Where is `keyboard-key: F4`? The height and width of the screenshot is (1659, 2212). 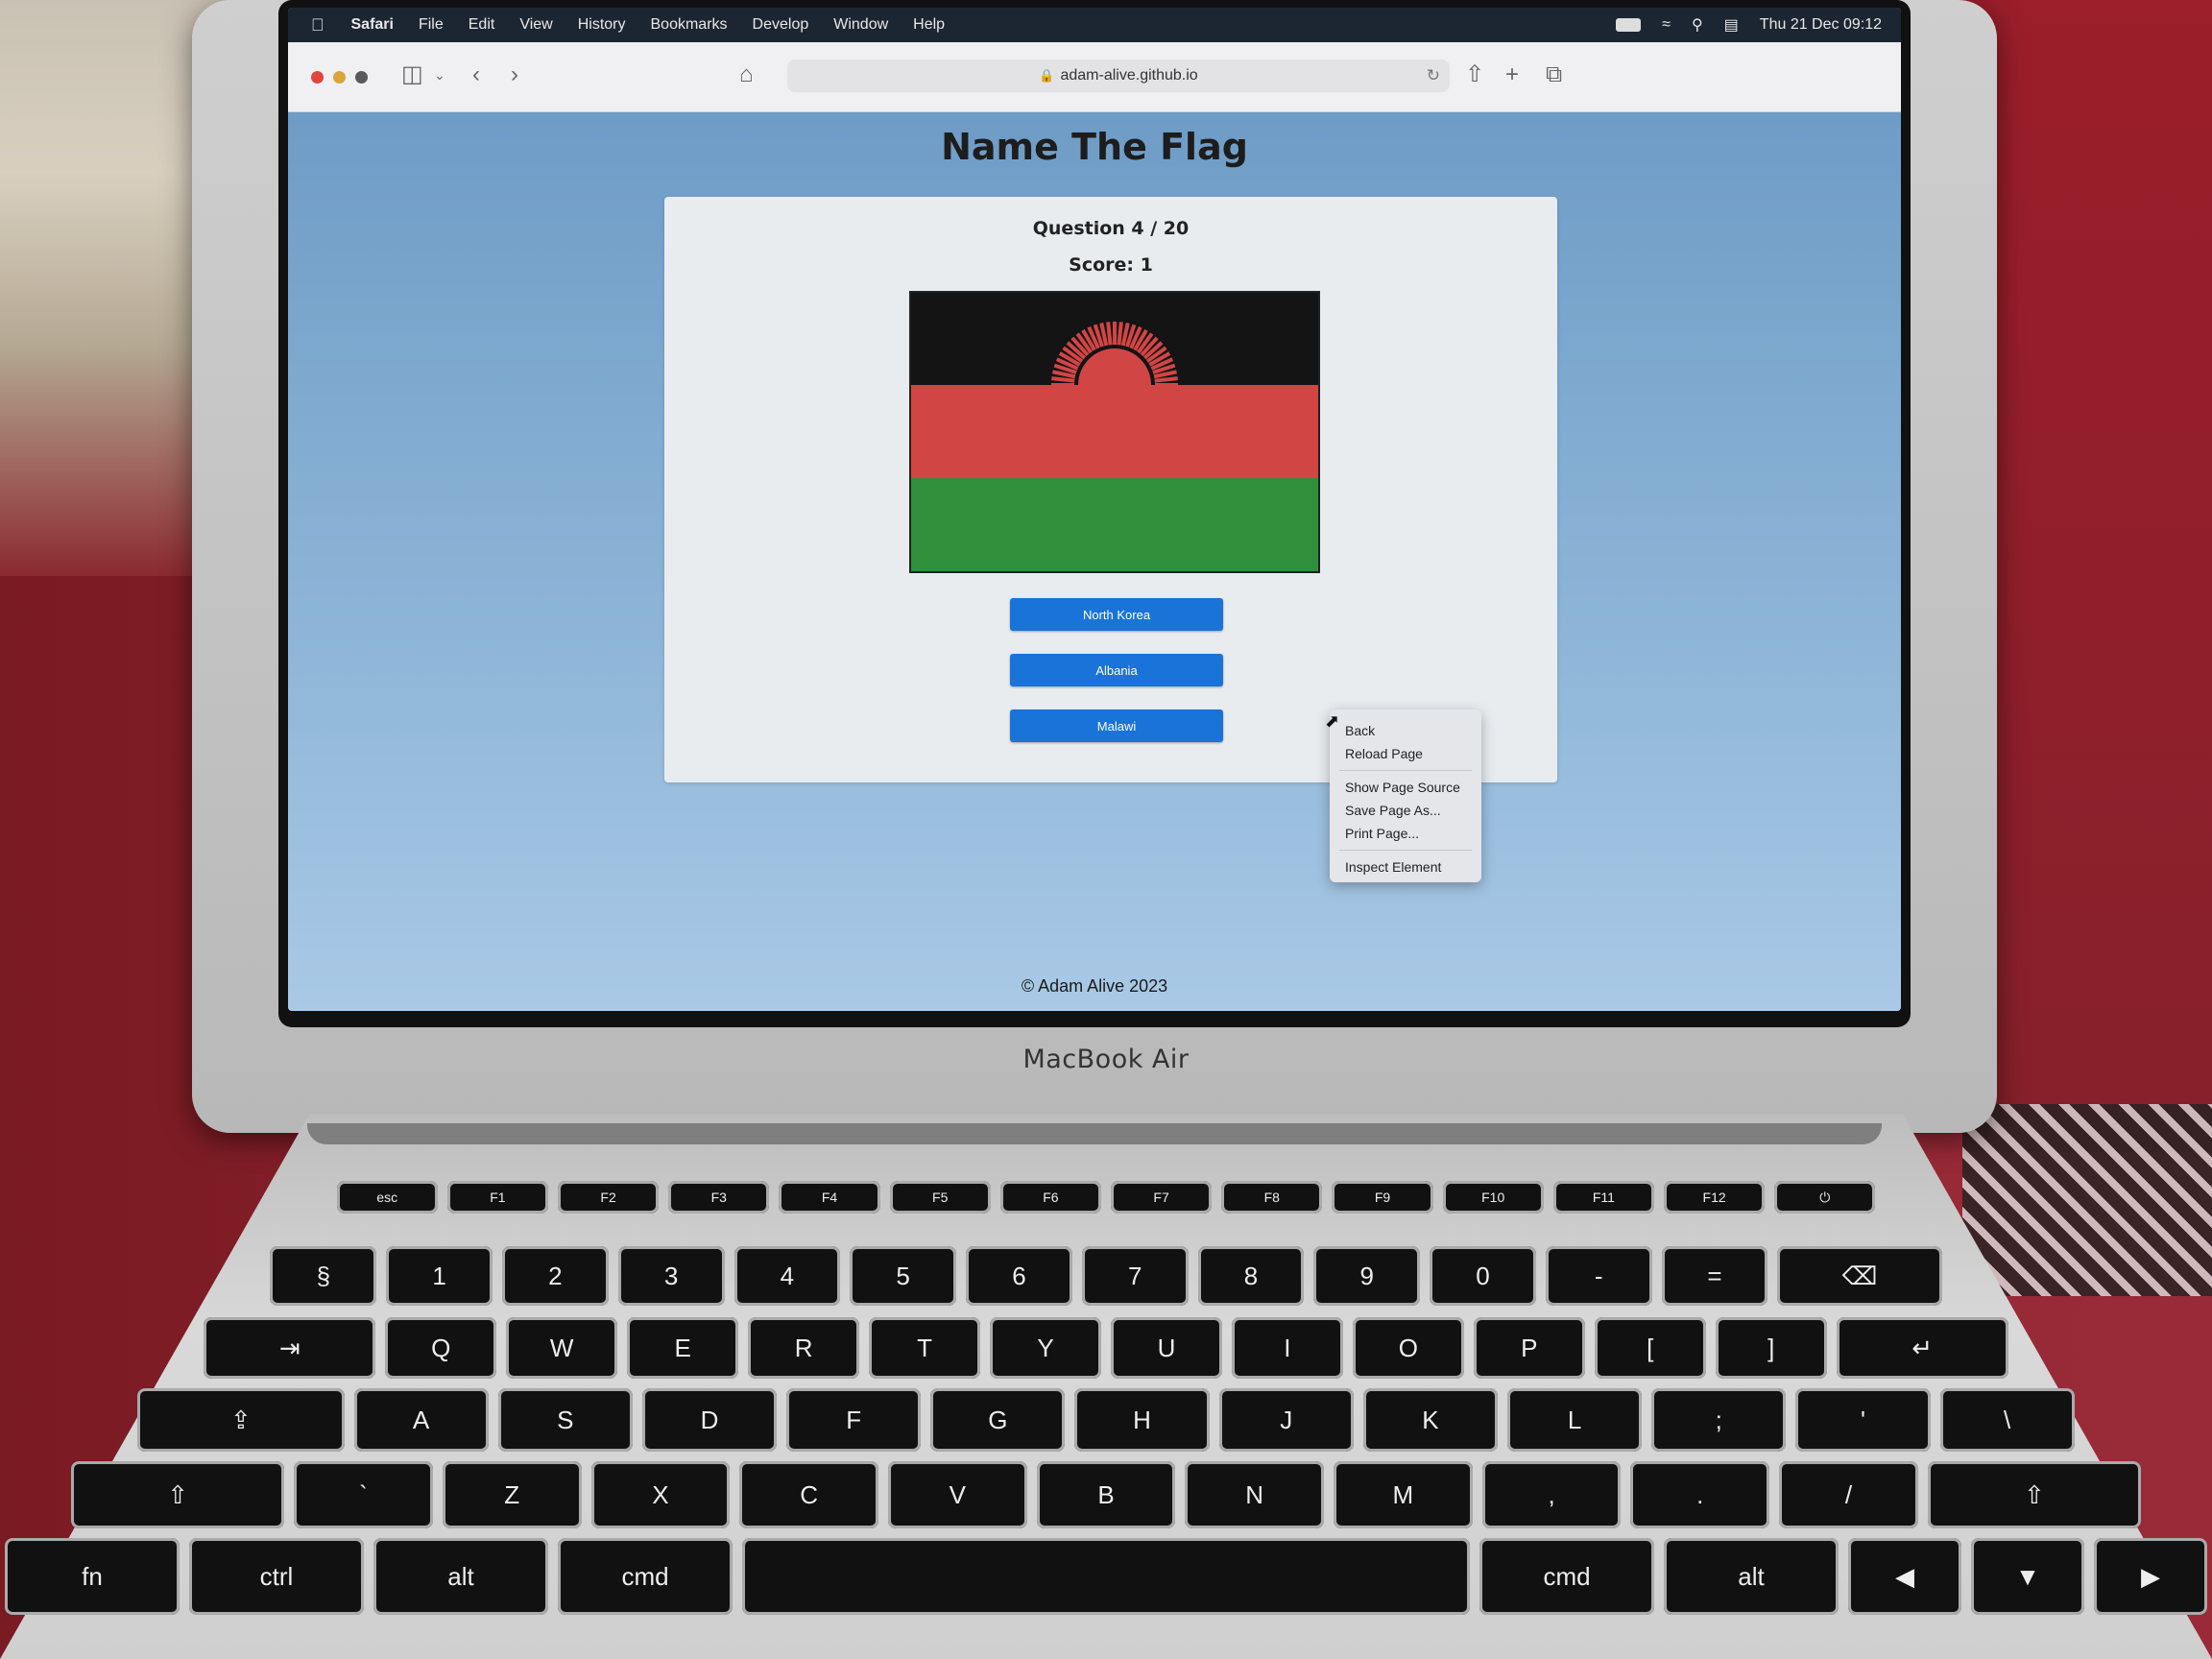 keyboard-key: F4 is located at coordinates (829, 1197).